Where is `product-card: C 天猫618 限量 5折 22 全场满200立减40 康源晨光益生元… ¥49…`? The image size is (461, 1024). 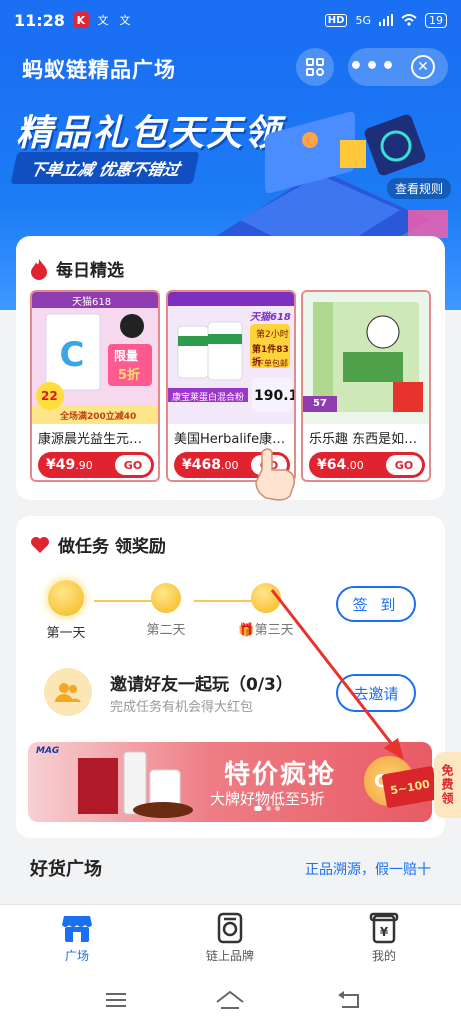
product-card: C 天猫618 限量 5折 22 全场满200立减40 康源晨光益生元… ¥49… is located at coordinates (95, 386).